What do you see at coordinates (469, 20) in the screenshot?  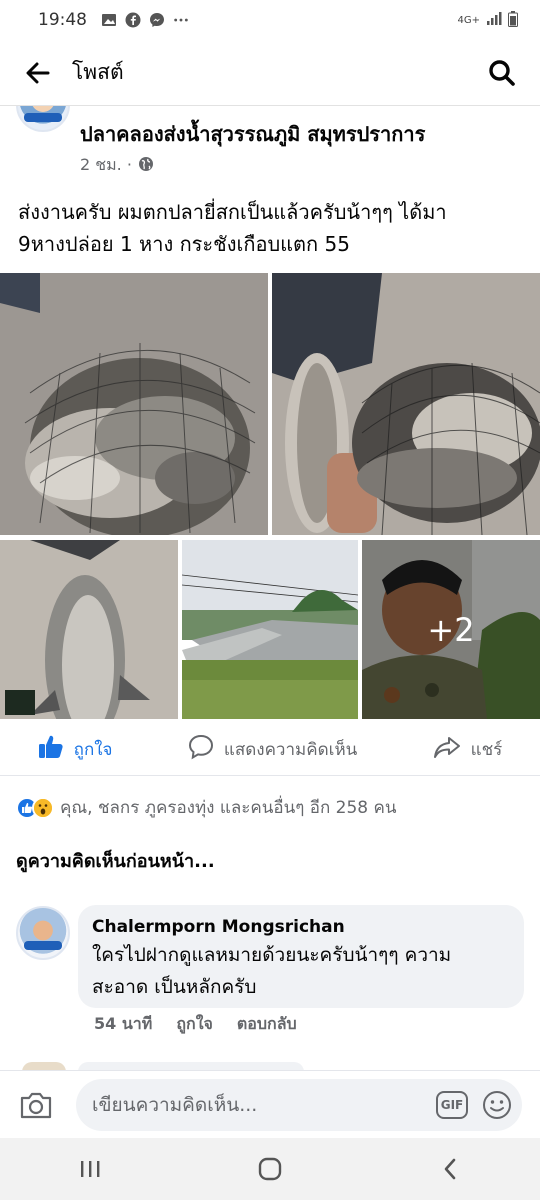 I see `network-type: 4G+` at bounding box center [469, 20].